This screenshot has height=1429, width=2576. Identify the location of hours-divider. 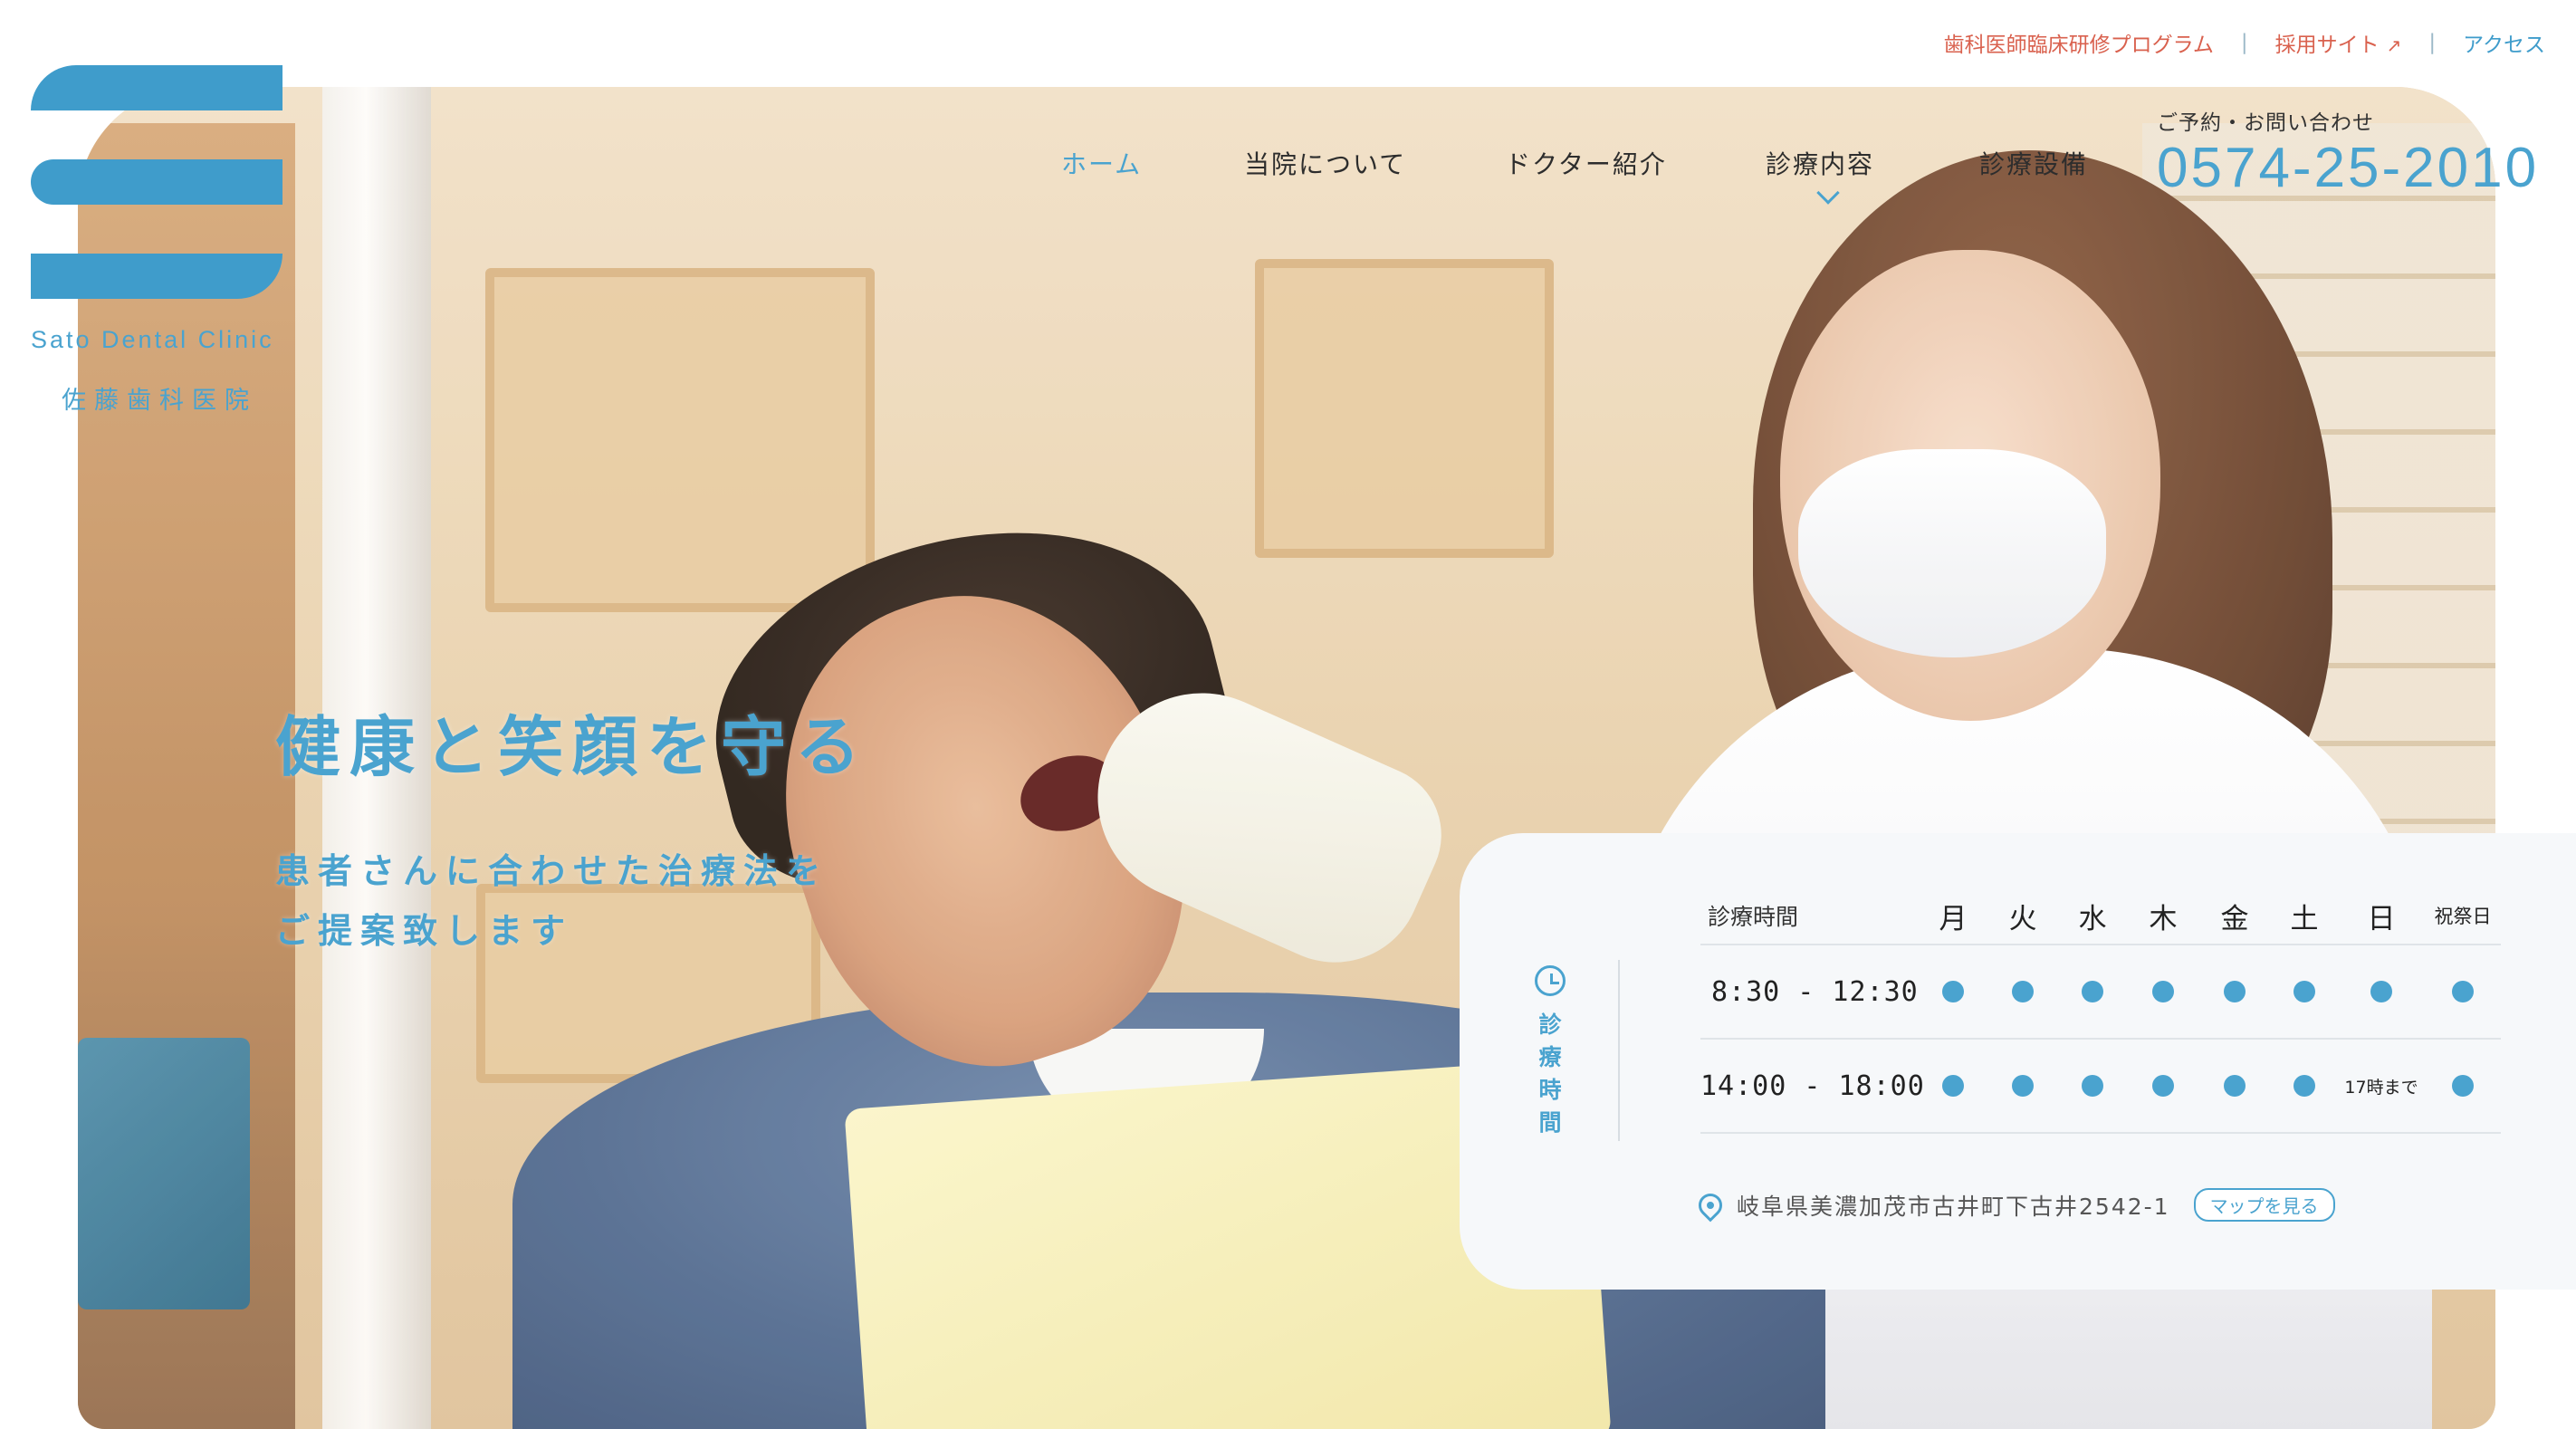
(1619, 1050).